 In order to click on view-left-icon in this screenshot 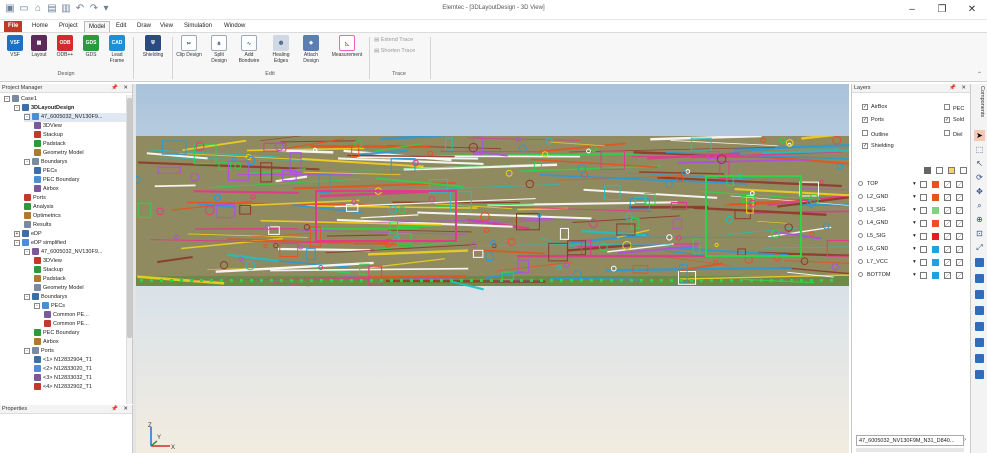, I will do `click(979, 310)`.